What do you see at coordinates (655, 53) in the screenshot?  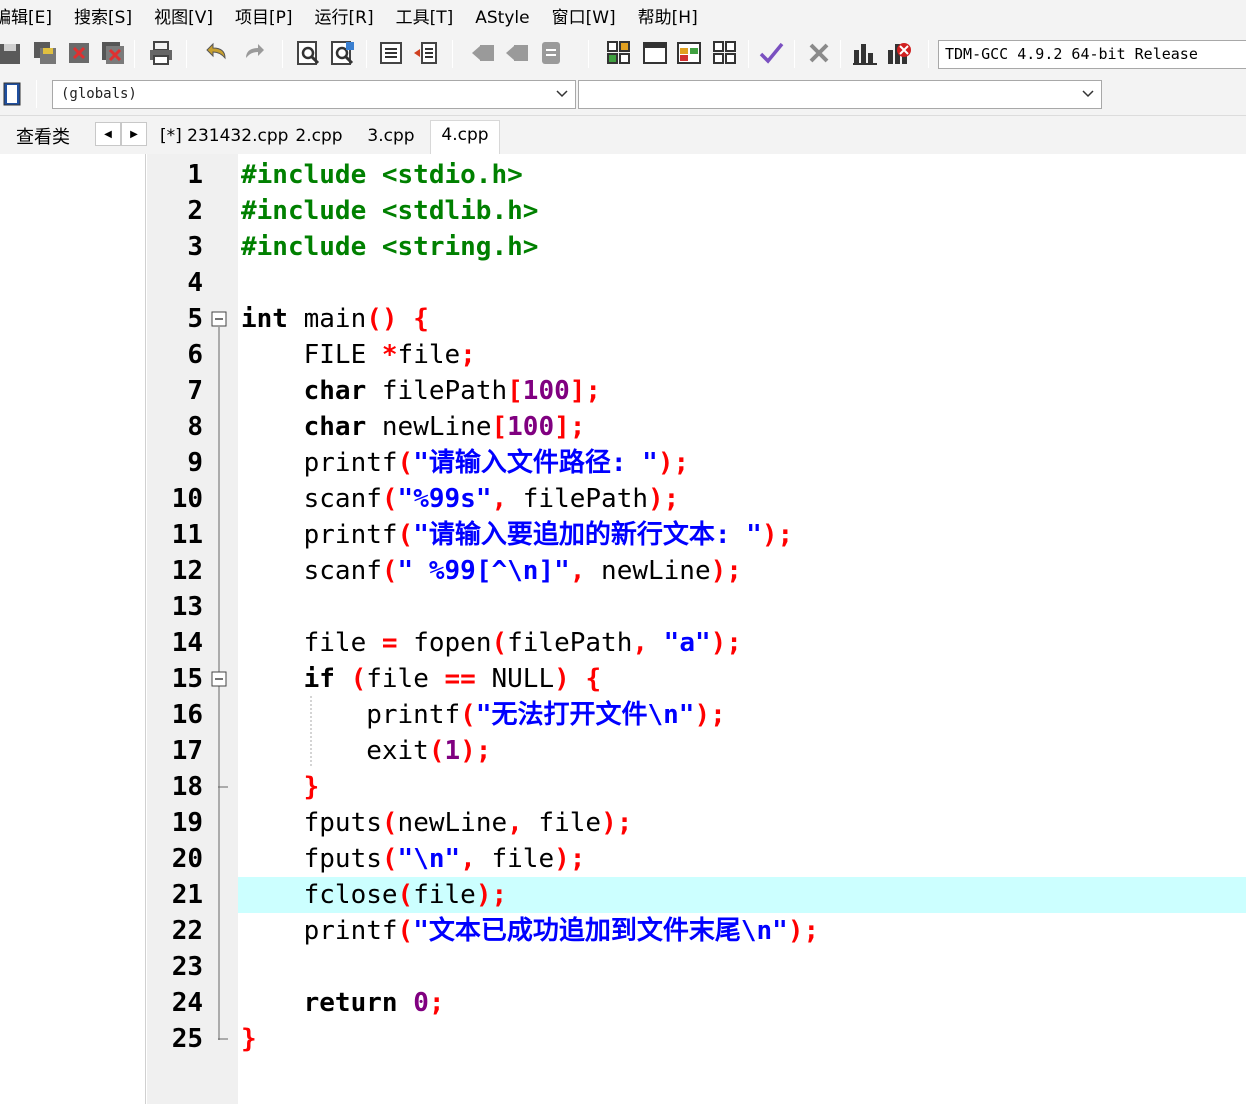 I see `run-icon` at bounding box center [655, 53].